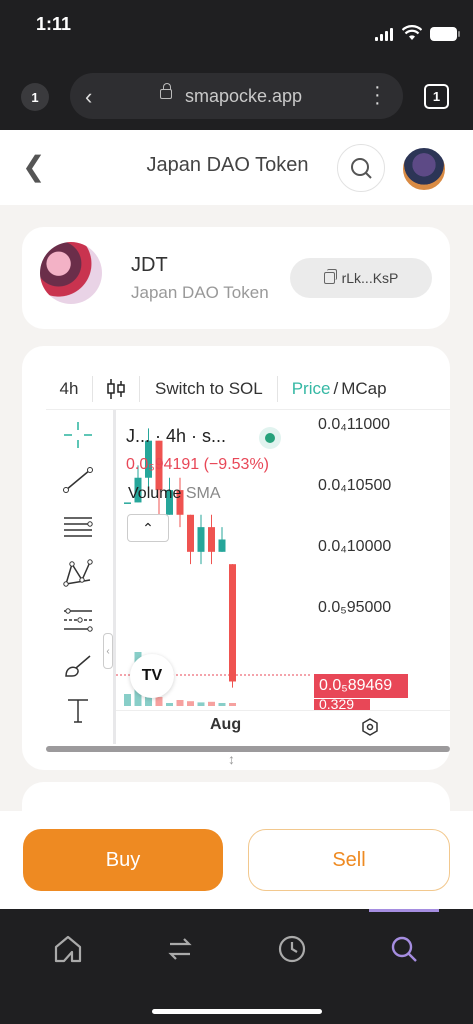 Image resolution: width=473 pixels, height=1024 pixels. Describe the element at coordinates (404, 910) in the screenshot. I see `active-tab-indicator` at that location.